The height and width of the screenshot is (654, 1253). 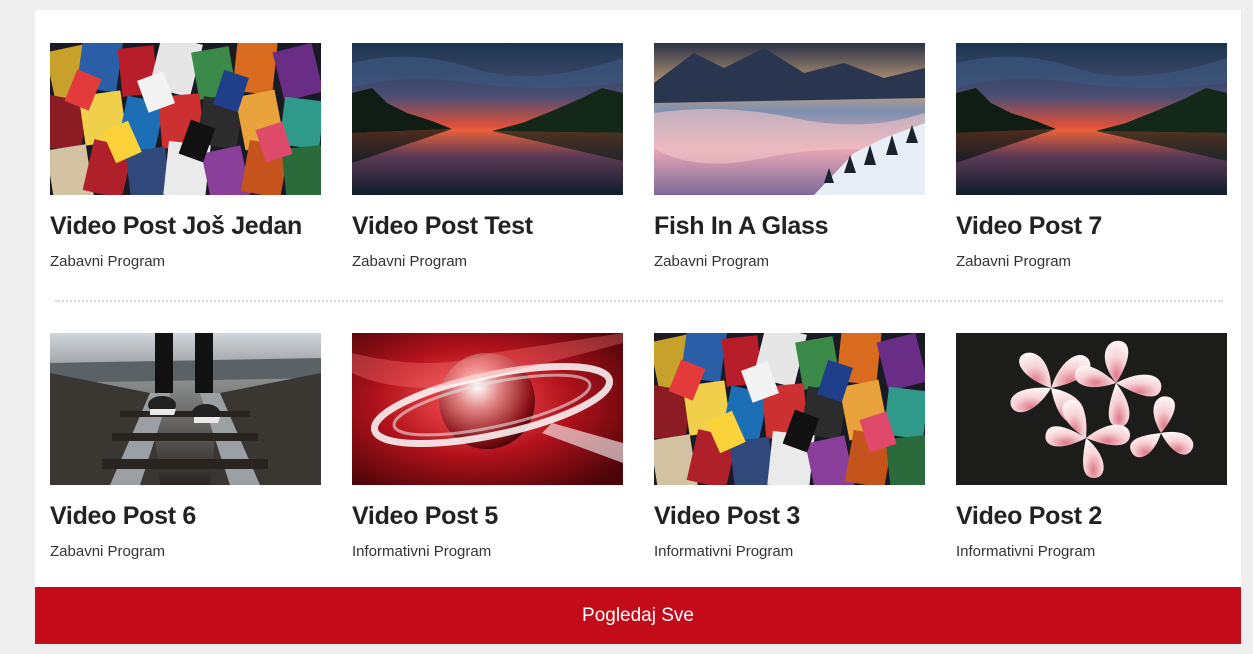 I want to click on misty-mountains-image, so click(x=789, y=119).